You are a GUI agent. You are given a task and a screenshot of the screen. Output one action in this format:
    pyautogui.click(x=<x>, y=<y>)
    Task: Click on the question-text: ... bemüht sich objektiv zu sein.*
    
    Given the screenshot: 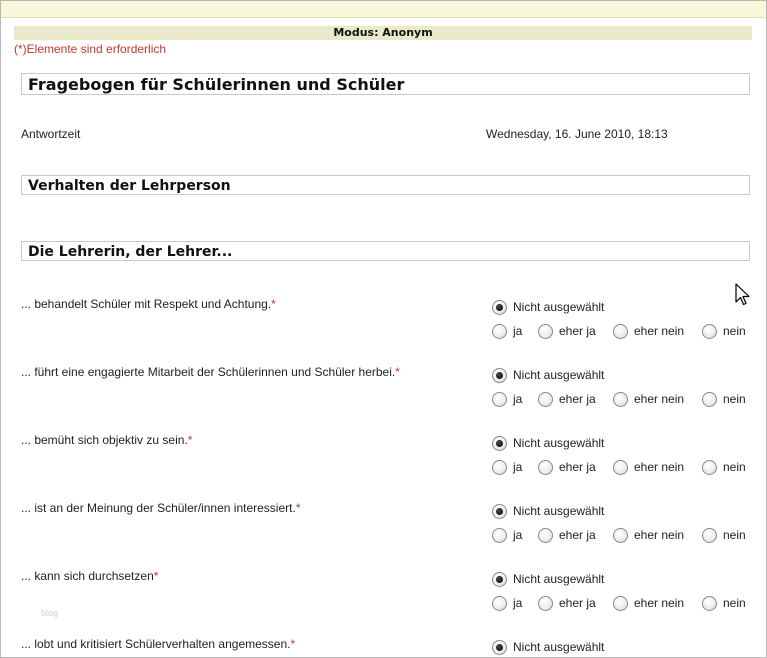 What is the action you would take?
    pyautogui.click(x=106, y=440)
    